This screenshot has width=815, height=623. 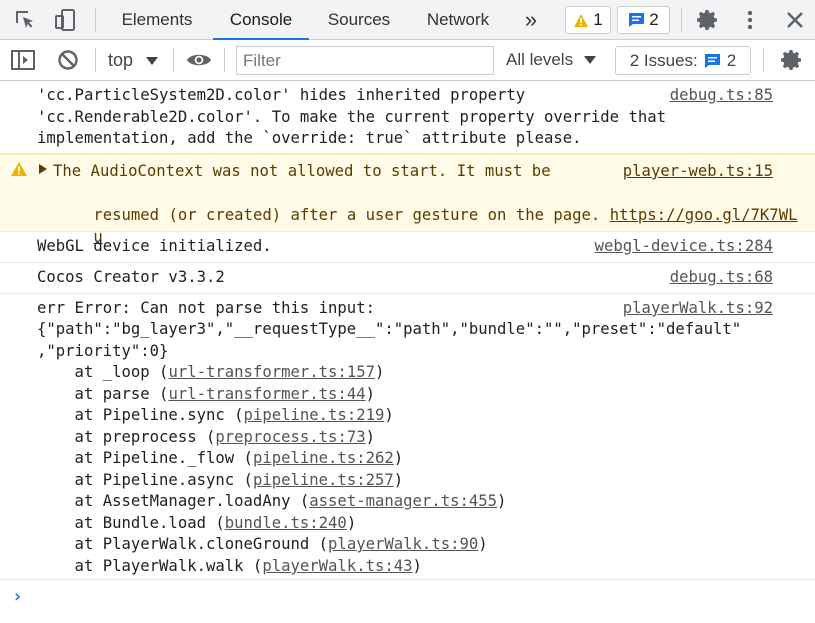 What do you see at coordinates (684, 247) in the screenshot?
I see `source-link: webgl-device.ts:284` at bounding box center [684, 247].